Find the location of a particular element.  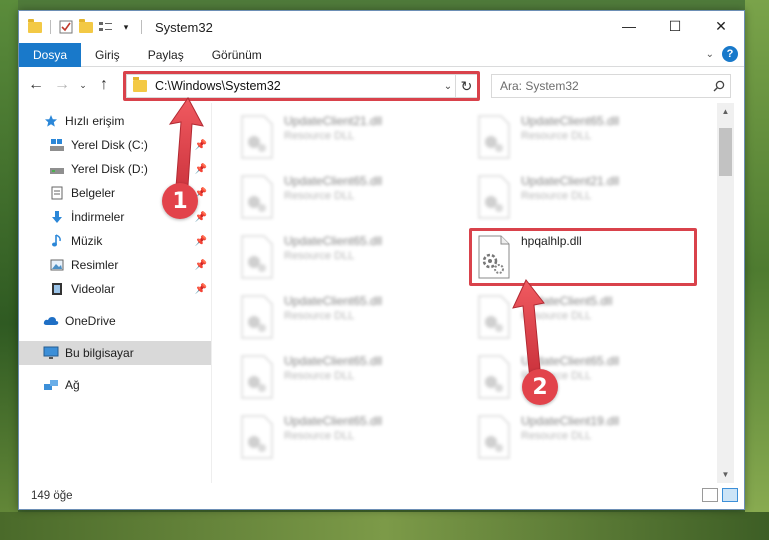

network-icon is located at coordinates (51, 385).